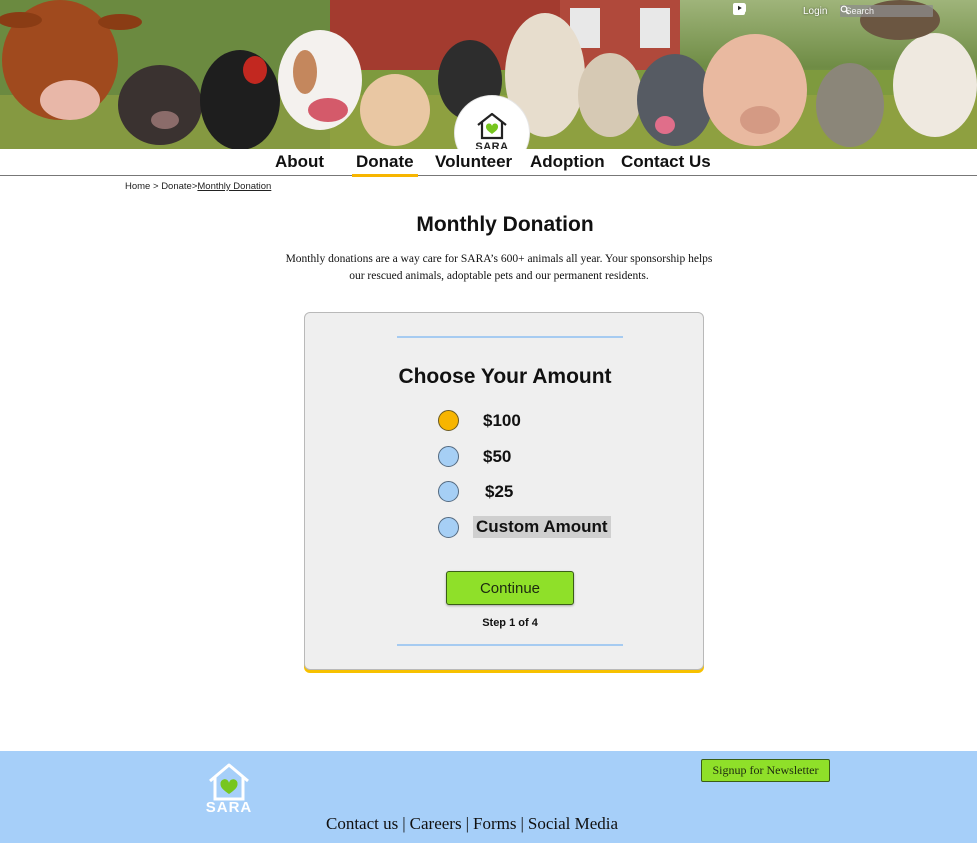  Describe the element at coordinates (879, 11) in the screenshot. I see `search-input` at that location.